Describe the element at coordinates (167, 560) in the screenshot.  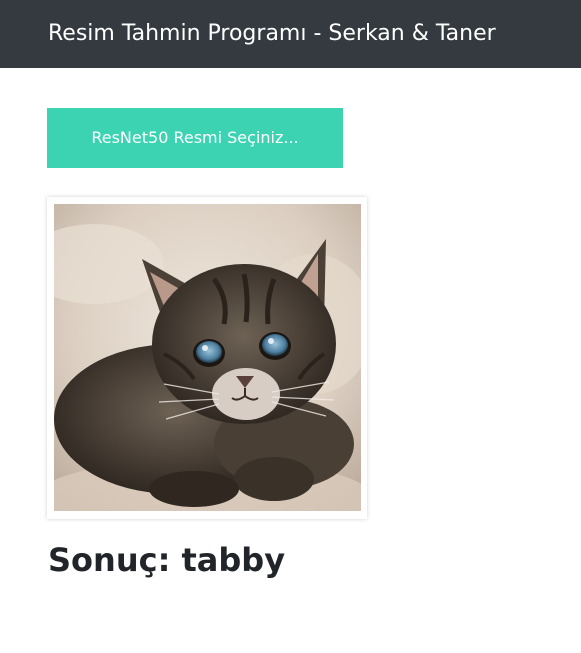
I see `prediction-result: Sonuç: tabby` at that location.